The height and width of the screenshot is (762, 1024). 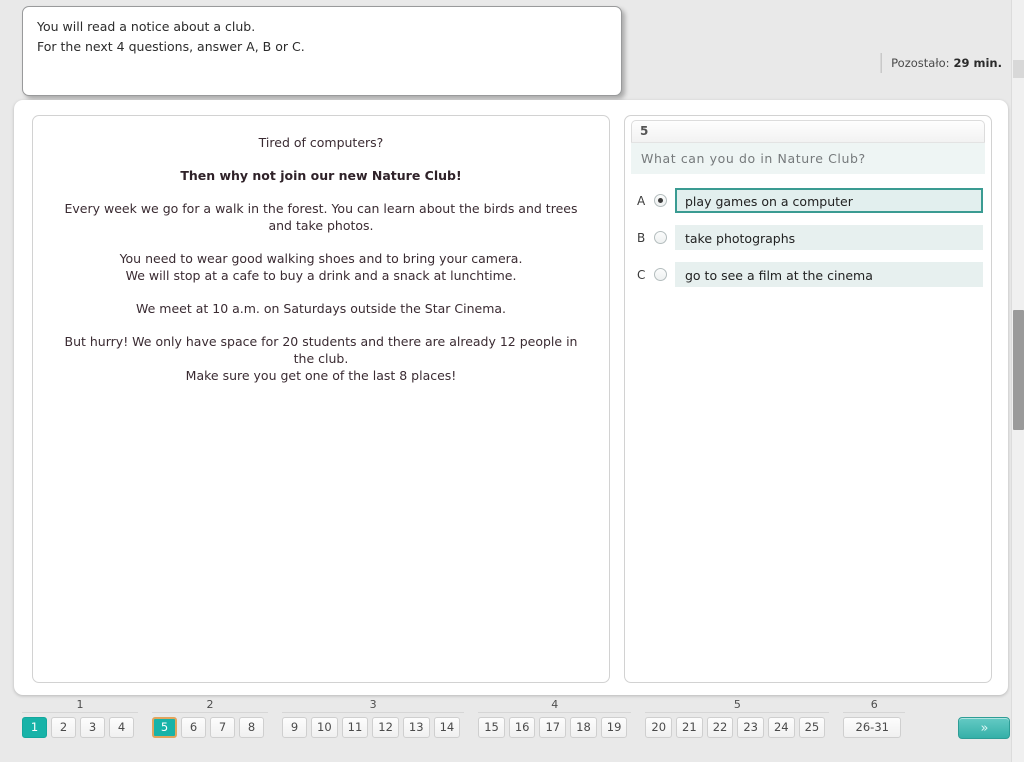 What do you see at coordinates (737, 704) in the screenshot?
I see `nav-group-label: 5` at bounding box center [737, 704].